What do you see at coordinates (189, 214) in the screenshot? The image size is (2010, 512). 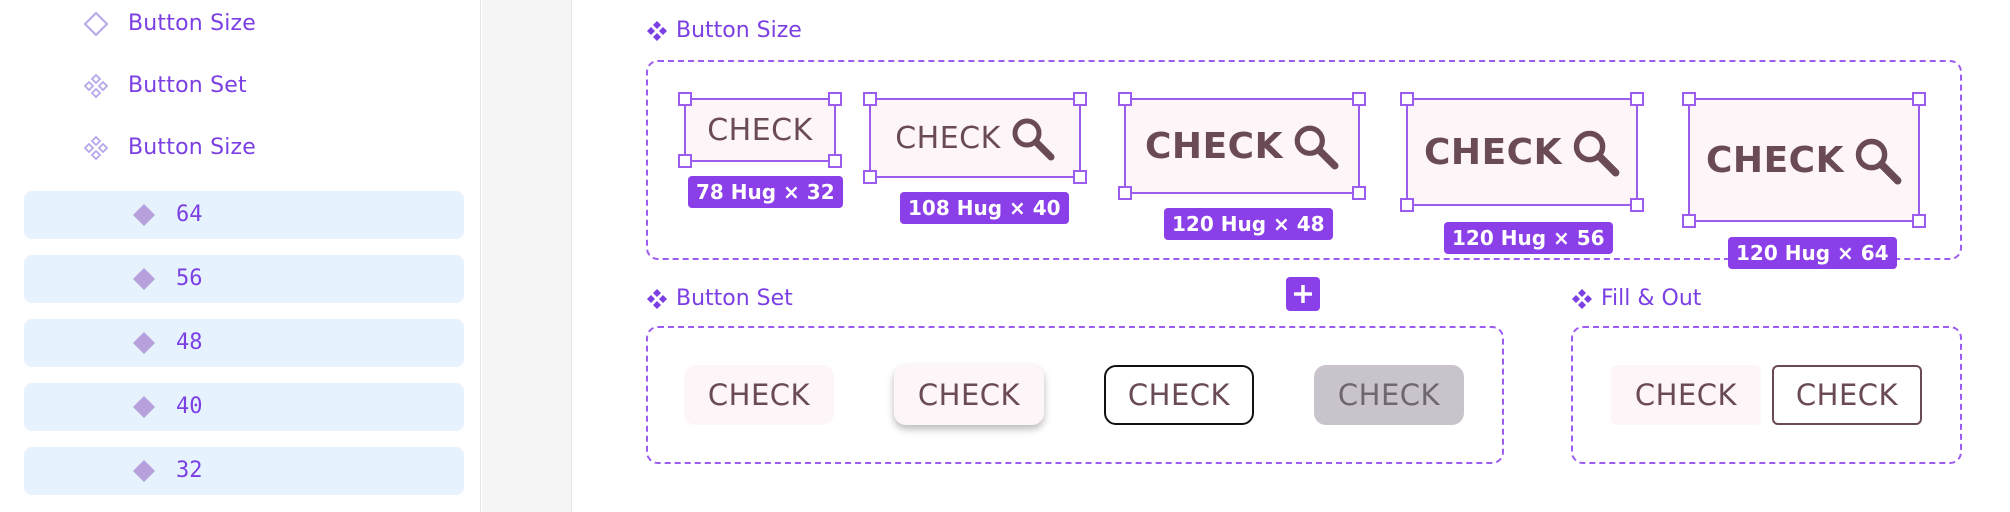 I see `variant-label: 64` at bounding box center [189, 214].